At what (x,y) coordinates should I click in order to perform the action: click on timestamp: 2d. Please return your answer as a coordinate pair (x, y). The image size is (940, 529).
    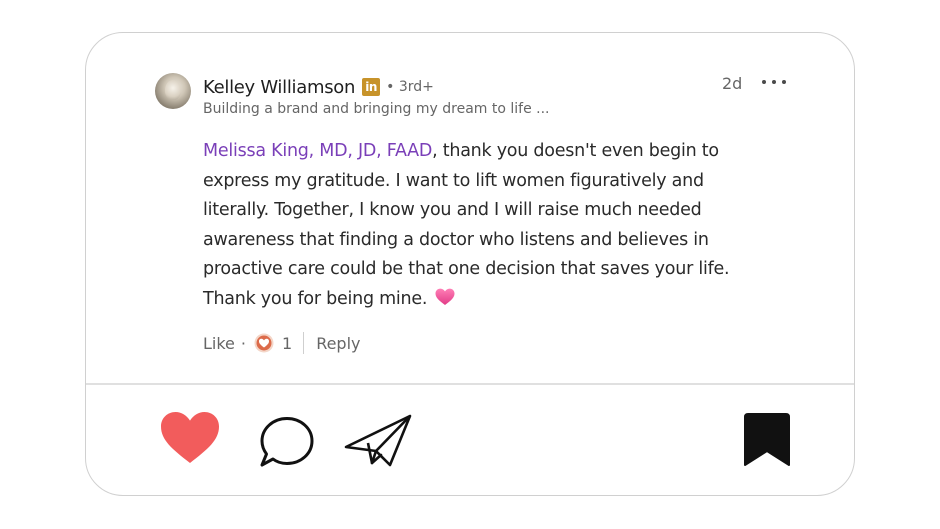
    Looking at the image, I should click on (732, 83).